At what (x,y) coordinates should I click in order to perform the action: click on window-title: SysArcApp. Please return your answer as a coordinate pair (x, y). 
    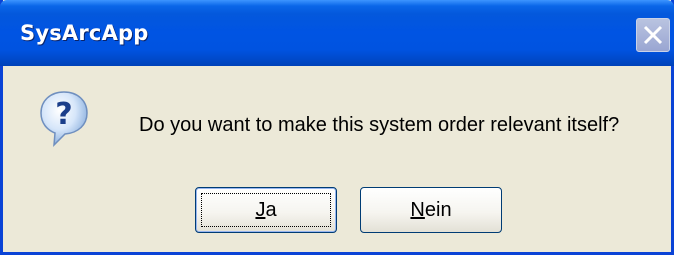
    Looking at the image, I should click on (84, 33).